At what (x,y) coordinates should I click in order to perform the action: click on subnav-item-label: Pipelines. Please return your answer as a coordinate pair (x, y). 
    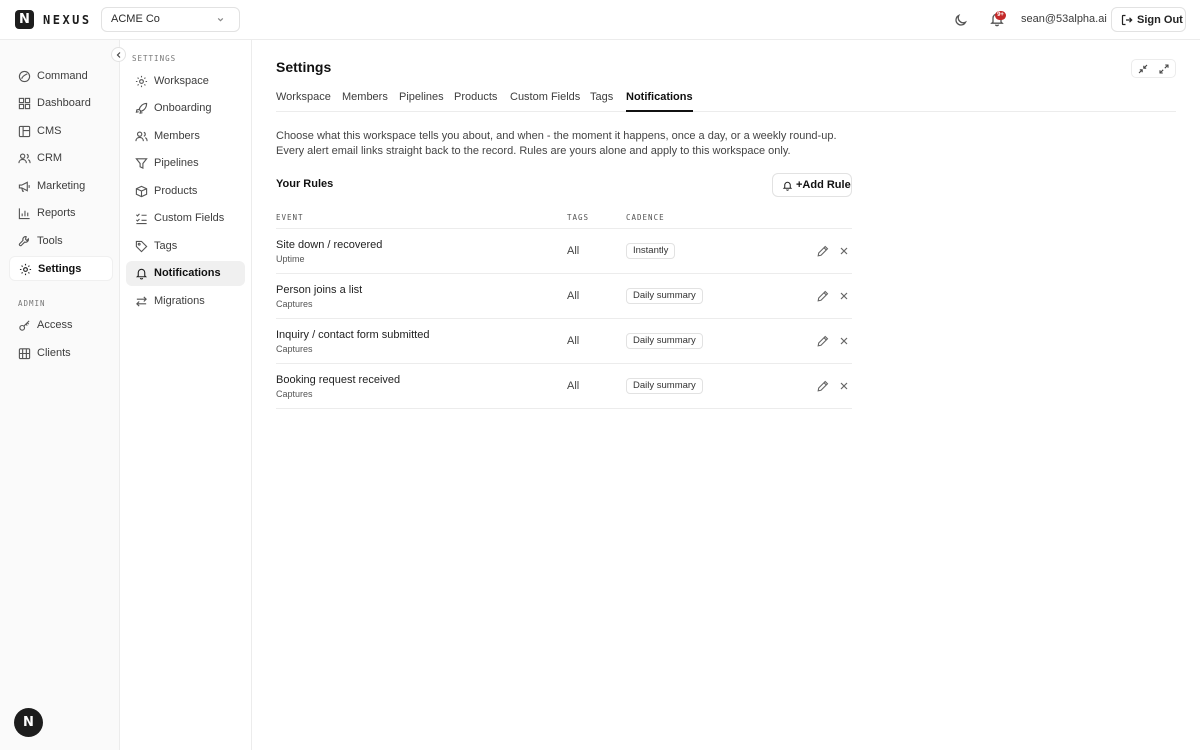
    Looking at the image, I should click on (176, 163).